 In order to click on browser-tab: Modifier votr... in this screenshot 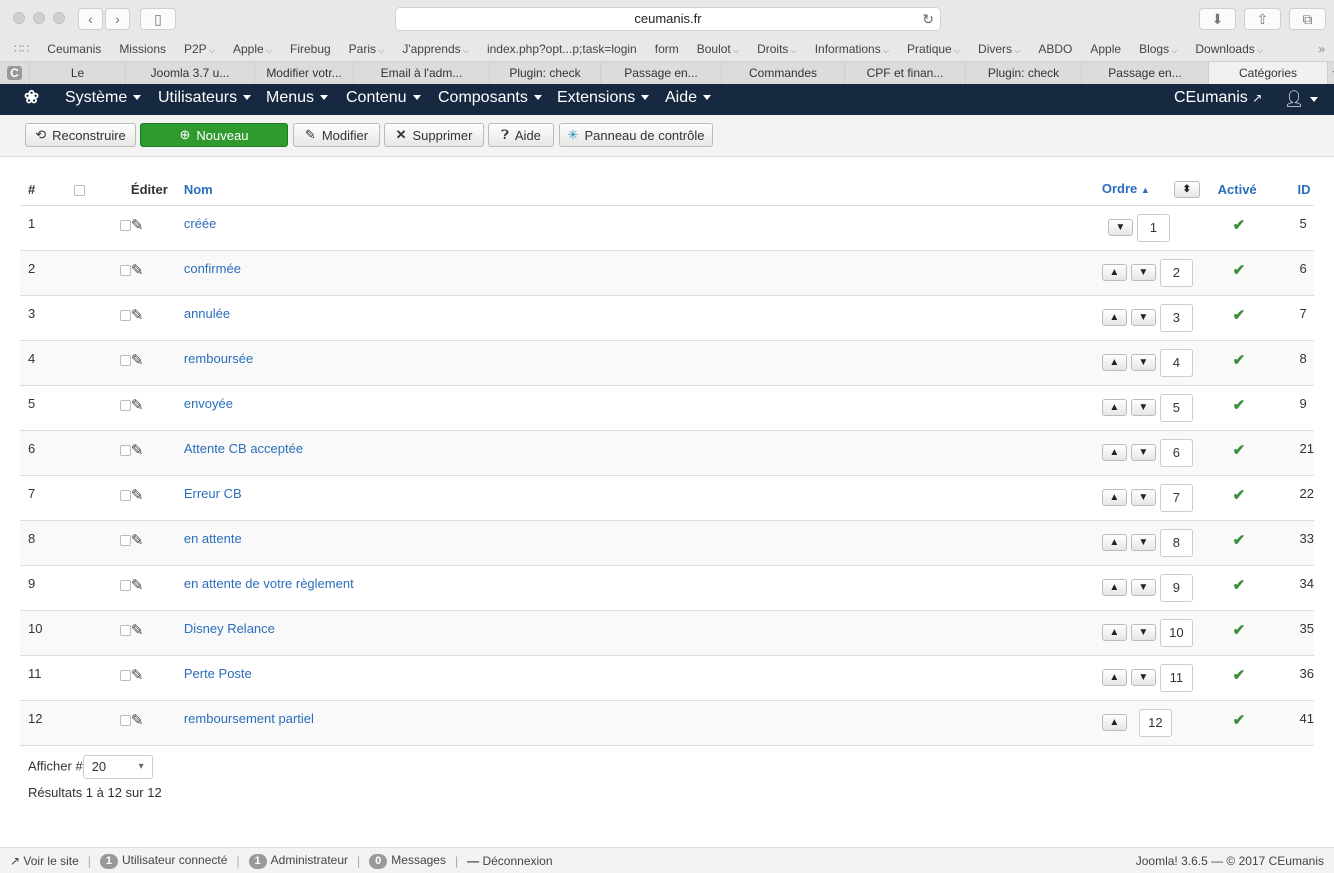, I will do `click(304, 73)`.